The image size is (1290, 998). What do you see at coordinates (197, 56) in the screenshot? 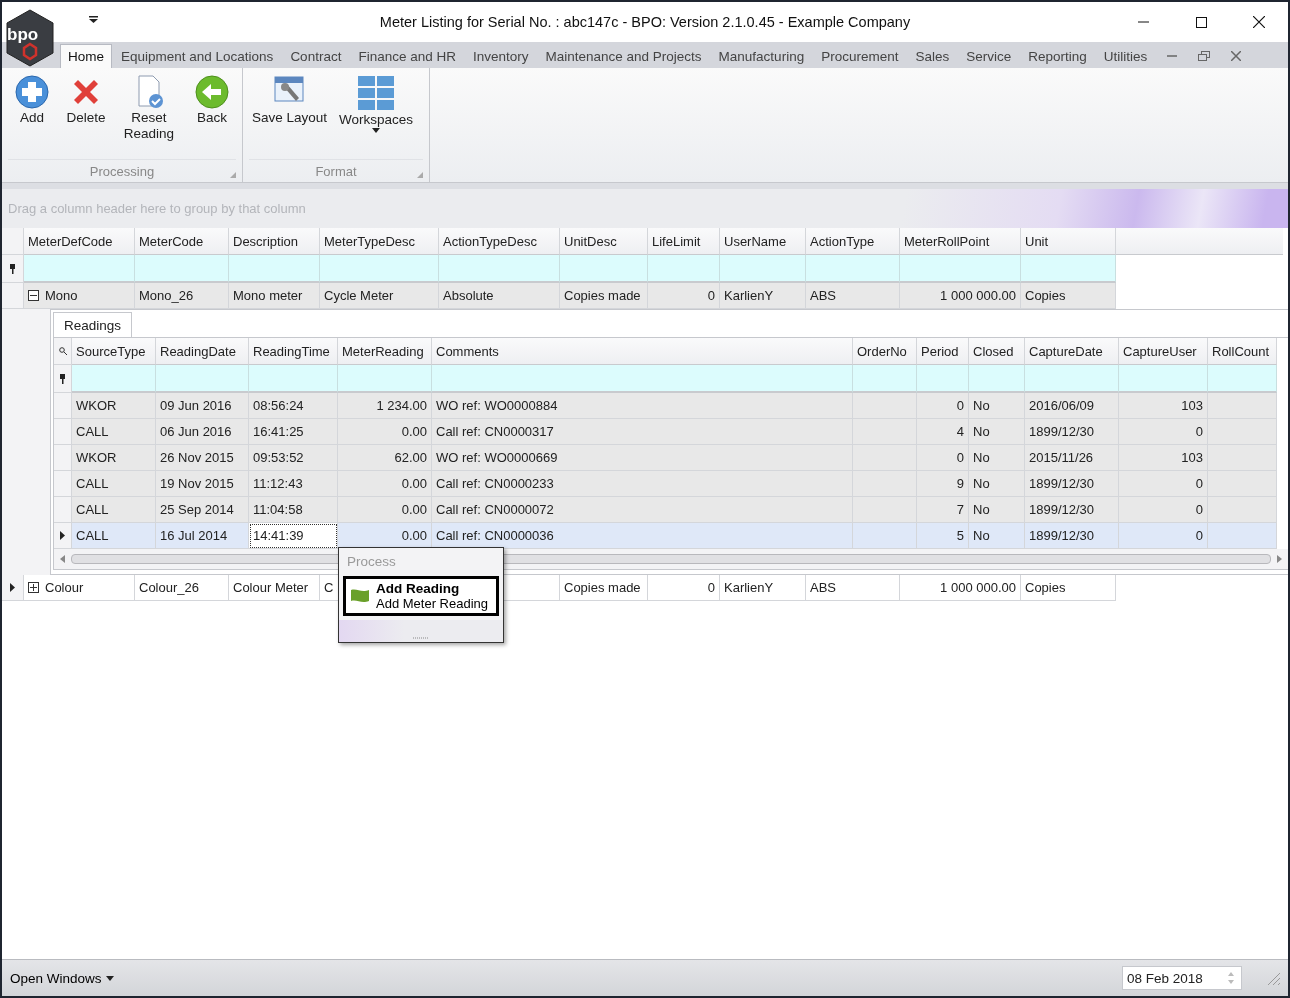
I see `ribbon-tab: Equipment and Locations` at bounding box center [197, 56].